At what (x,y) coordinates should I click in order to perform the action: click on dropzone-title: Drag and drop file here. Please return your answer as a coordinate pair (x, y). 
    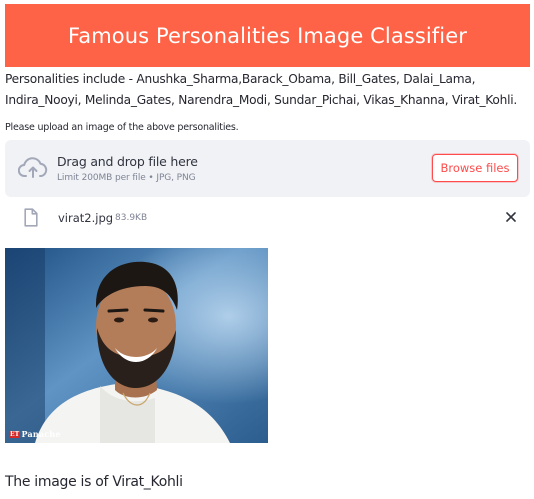
    Looking at the image, I should click on (127, 161).